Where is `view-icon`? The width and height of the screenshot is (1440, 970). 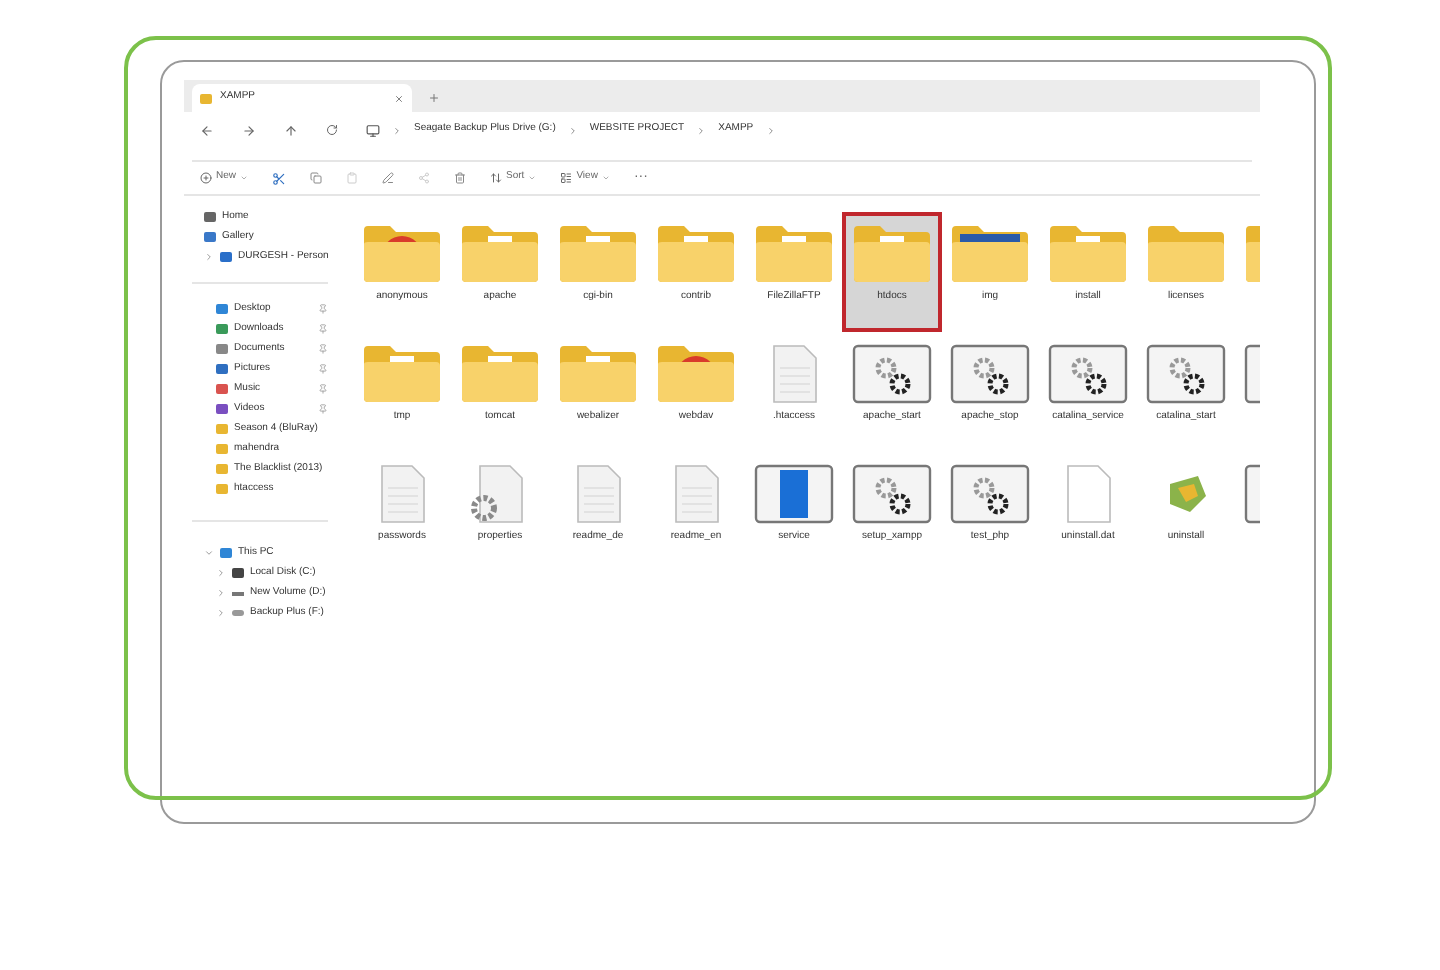
view-icon is located at coordinates (566, 178).